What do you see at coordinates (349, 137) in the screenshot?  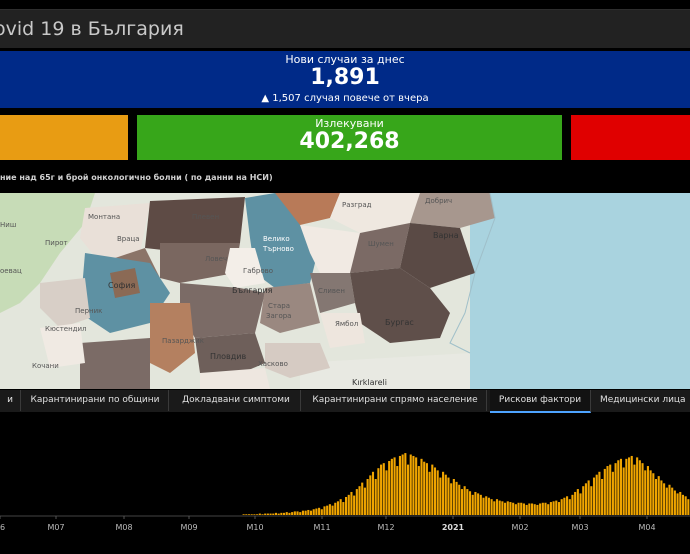 I see `recovered-tile: Излекувани 402,268` at bounding box center [349, 137].